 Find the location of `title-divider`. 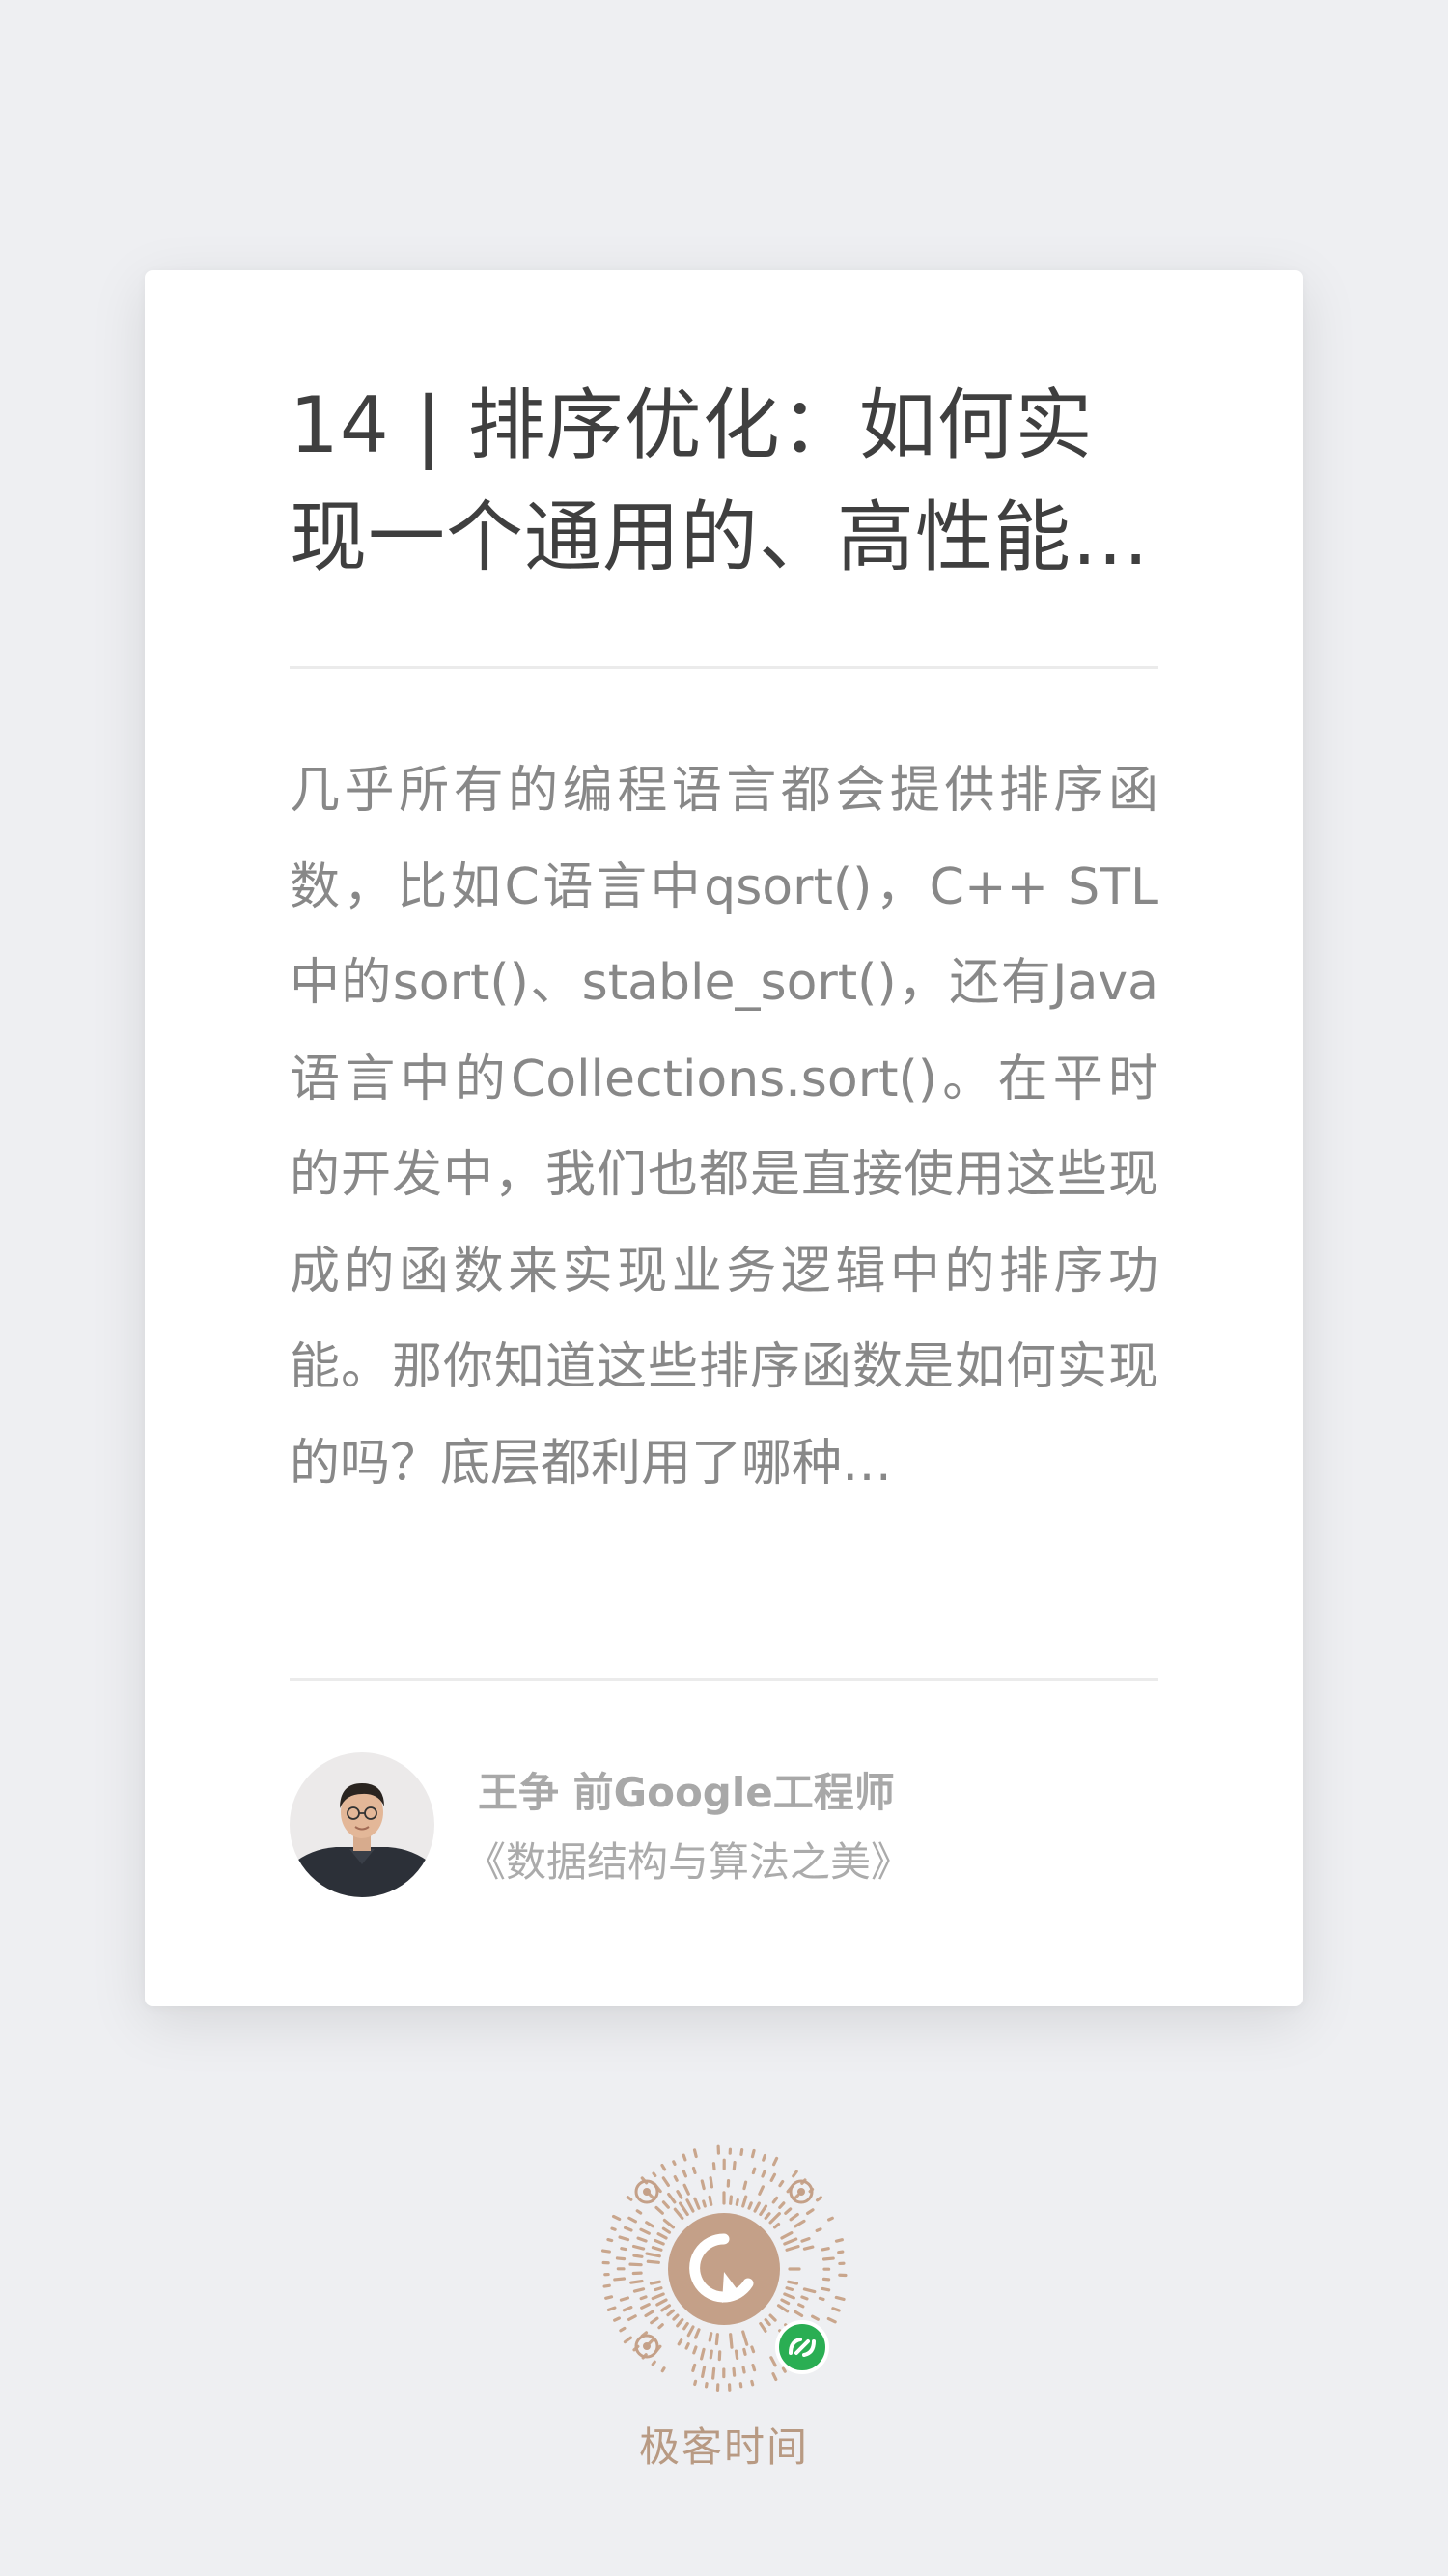

title-divider is located at coordinates (724, 668).